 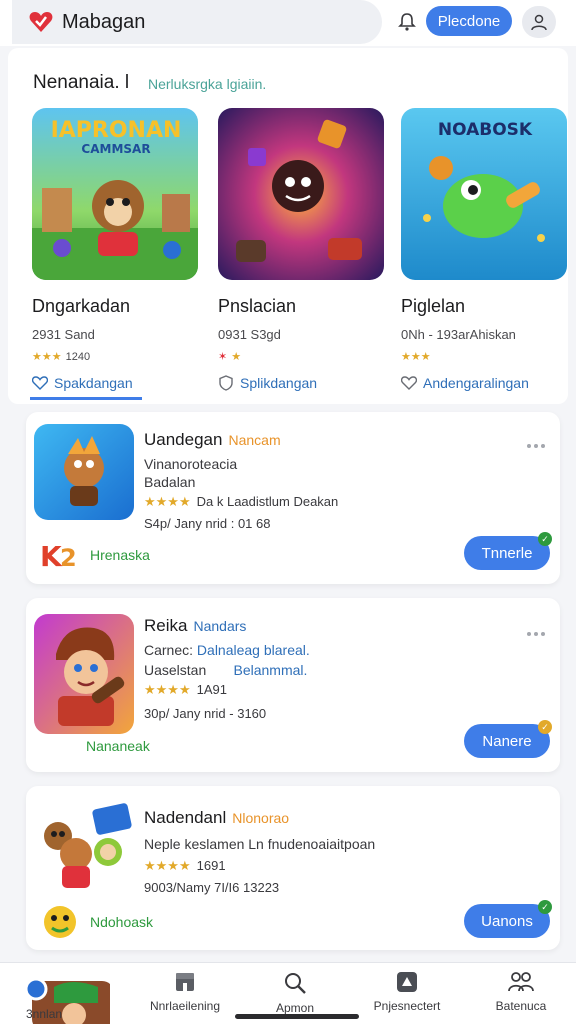 I want to click on category-highlight: Belanmmal., so click(x=270, y=670).